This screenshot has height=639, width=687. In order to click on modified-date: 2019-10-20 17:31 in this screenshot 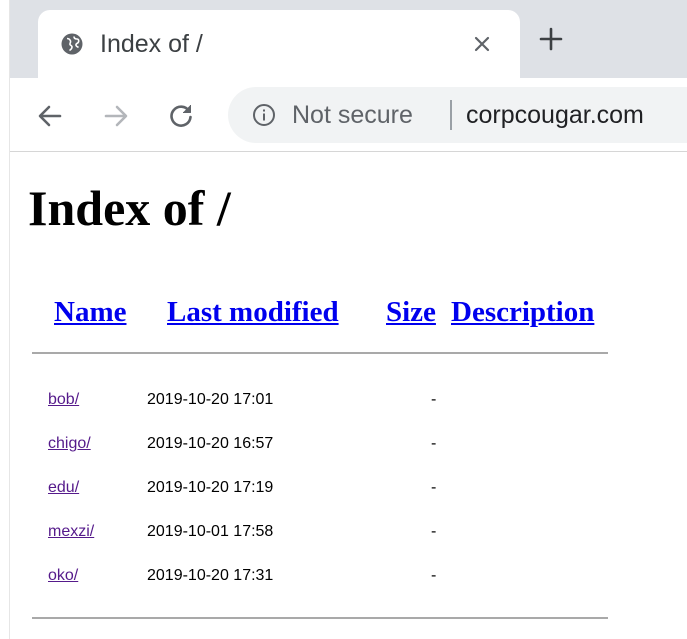, I will do `click(210, 575)`.